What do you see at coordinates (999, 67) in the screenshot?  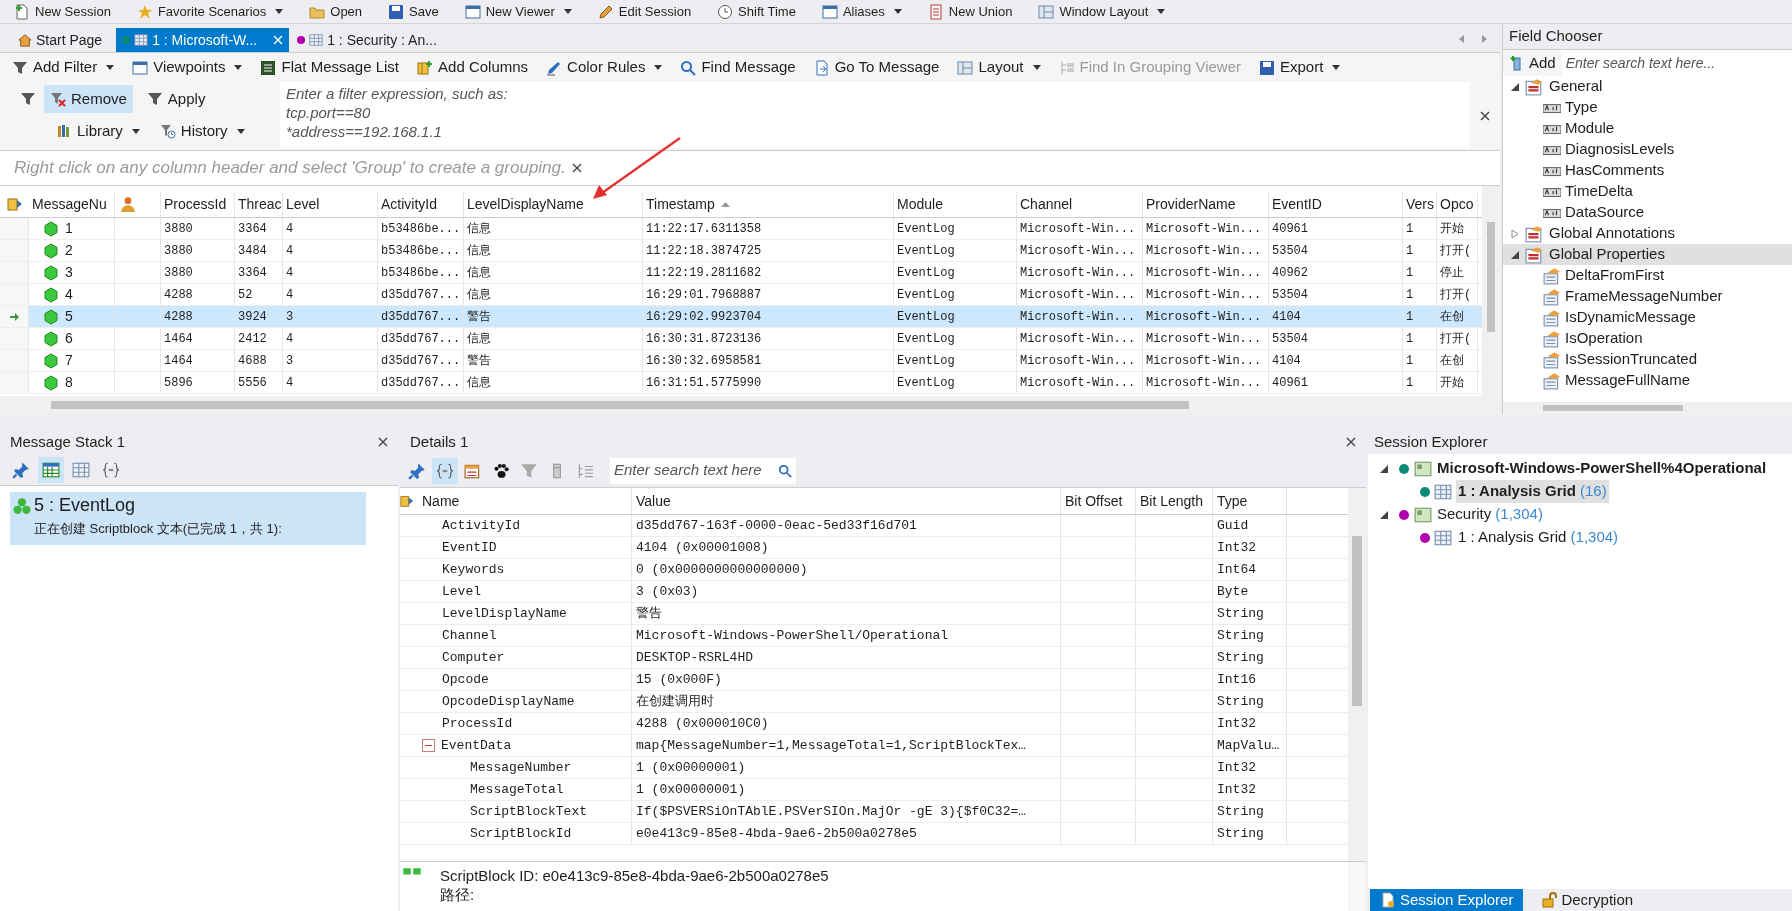 I see `toolbar-button: Layout` at bounding box center [999, 67].